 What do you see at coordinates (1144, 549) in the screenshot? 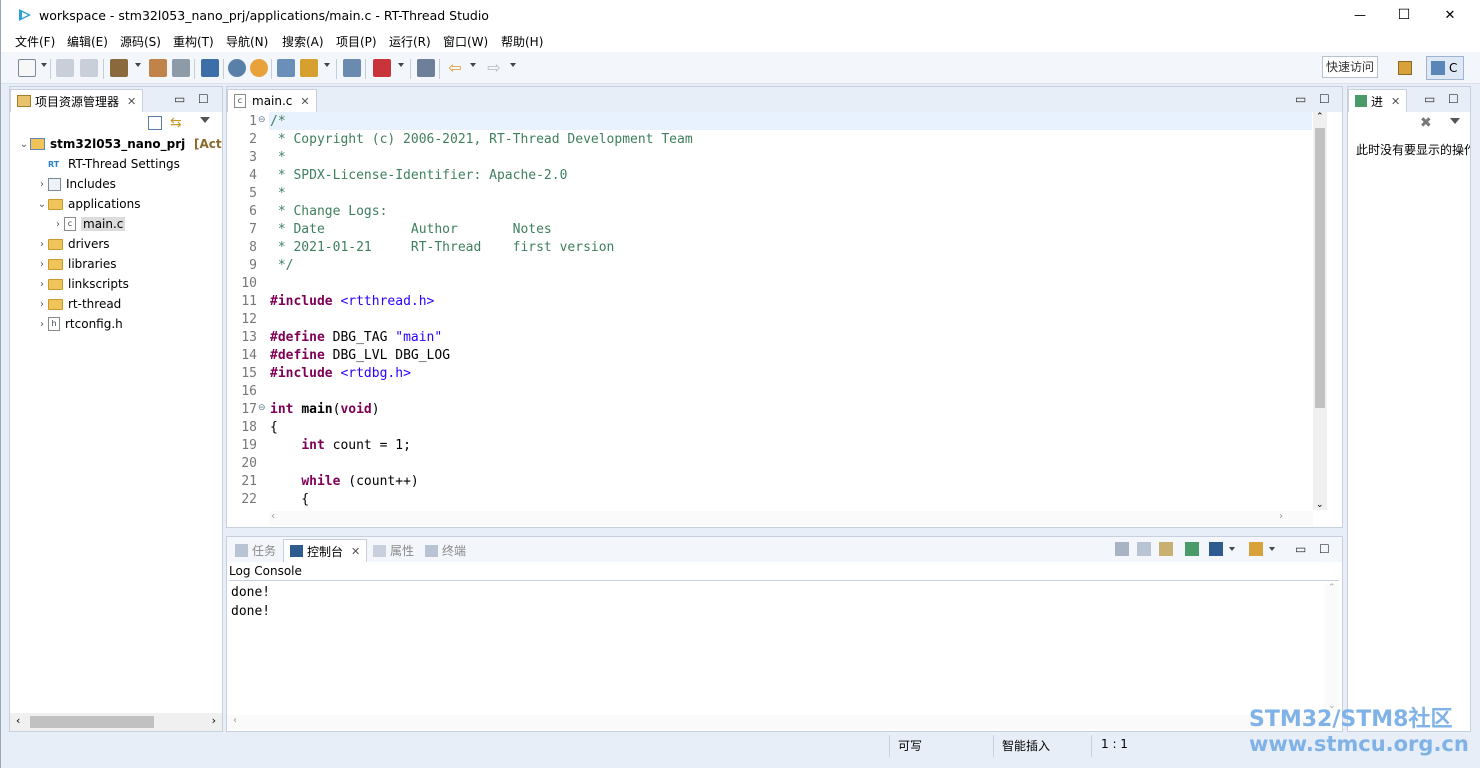
I see `scroll-lock-icon` at bounding box center [1144, 549].